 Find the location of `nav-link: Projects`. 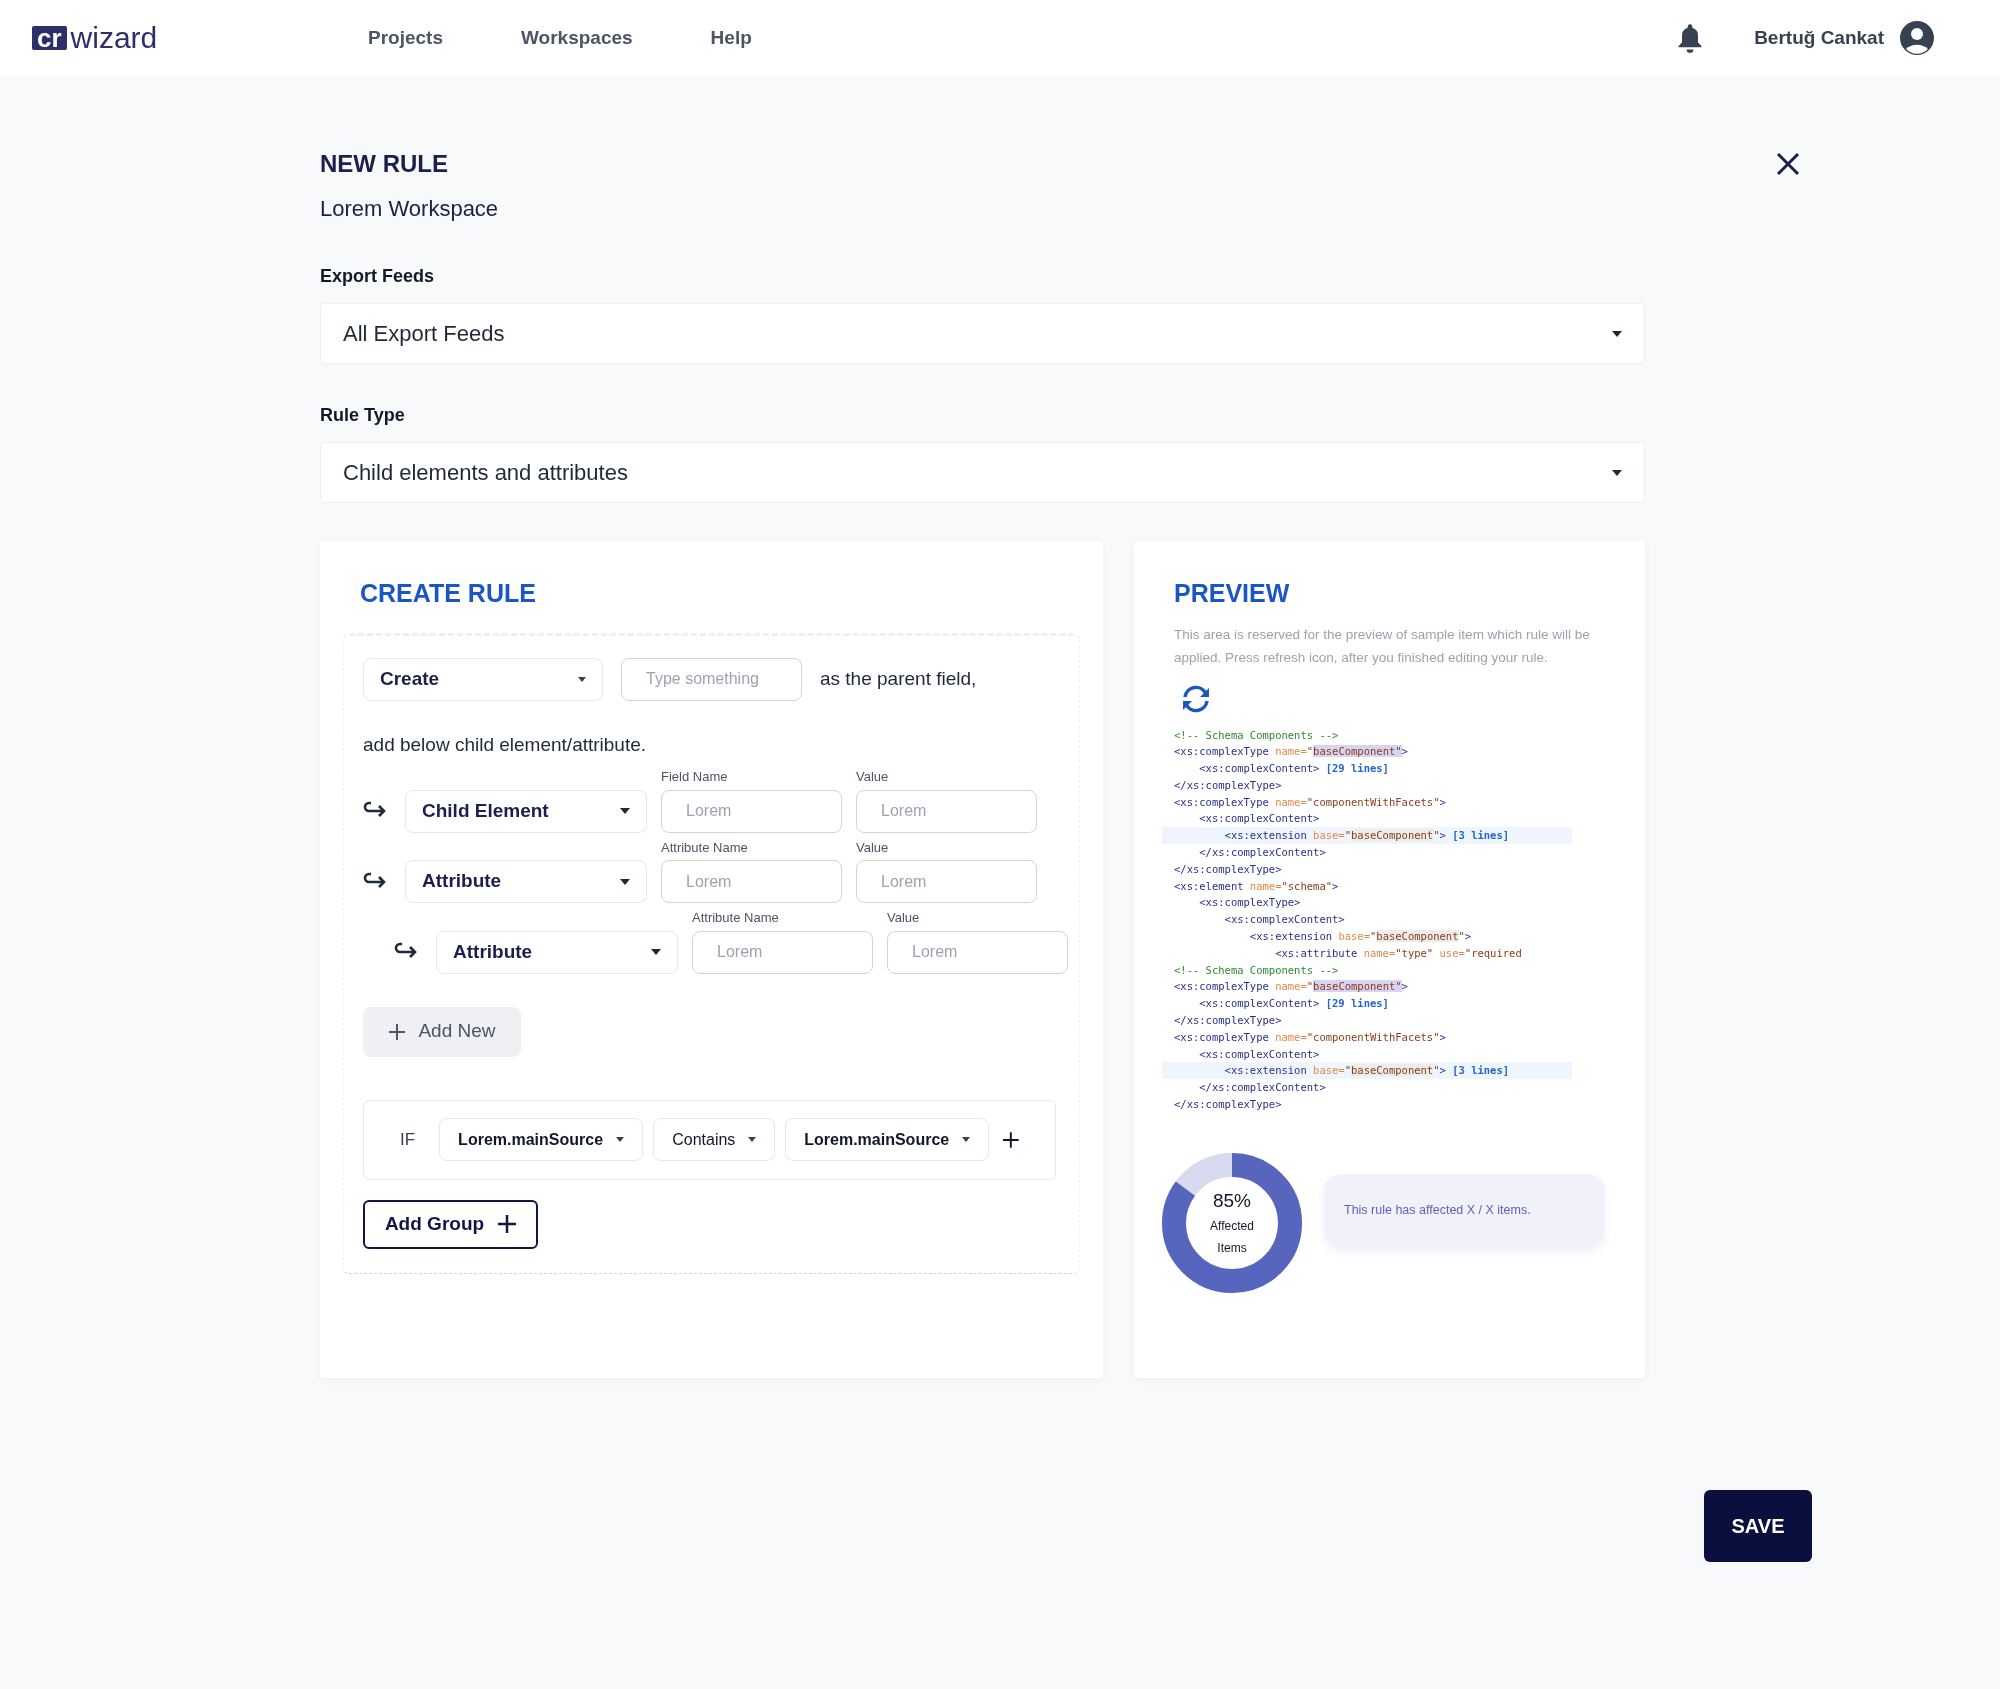

nav-link: Projects is located at coordinates (405, 38).